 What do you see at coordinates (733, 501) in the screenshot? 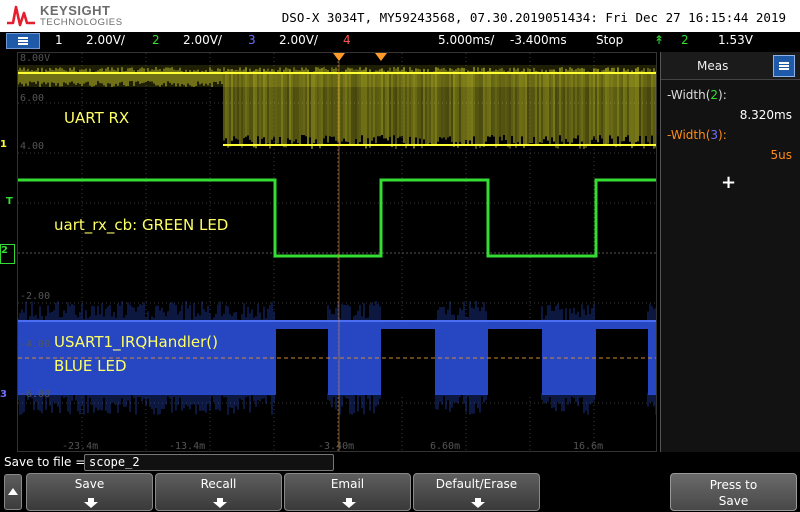
I see `press-to-save-line2: Save` at bounding box center [733, 501].